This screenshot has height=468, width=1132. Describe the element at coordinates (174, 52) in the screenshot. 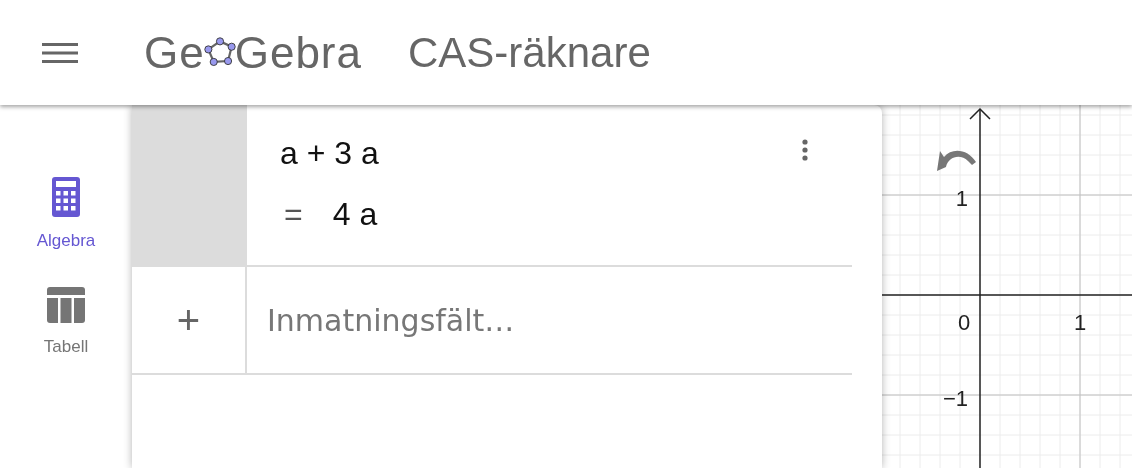

I see `logo-text: Ge` at that location.